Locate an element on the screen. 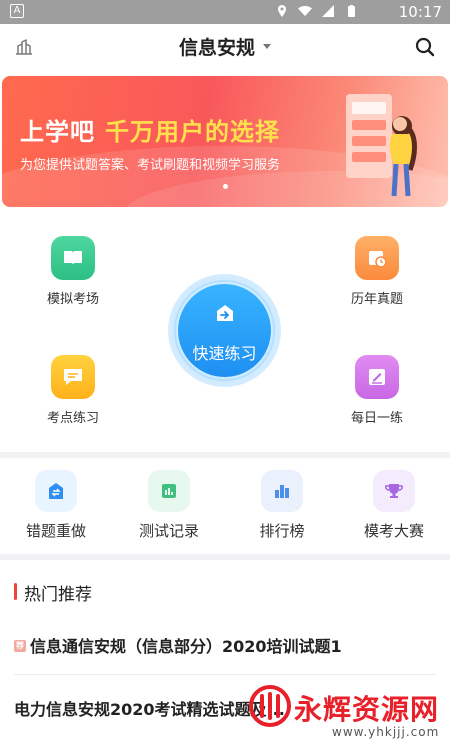 The image size is (450, 749). quick-practice-button: 快速练习 is located at coordinates (224, 330).